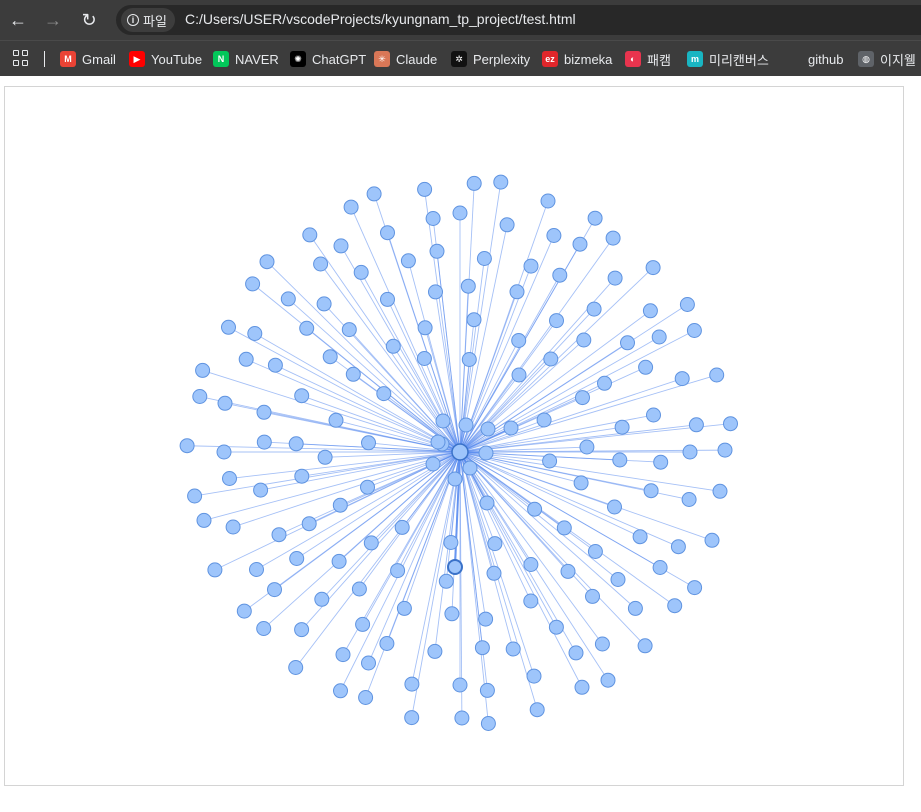 The image size is (921, 812). Describe the element at coordinates (490, 59) in the screenshot. I see `bookmark-perplexity: ✲ Perplexity` at that location.